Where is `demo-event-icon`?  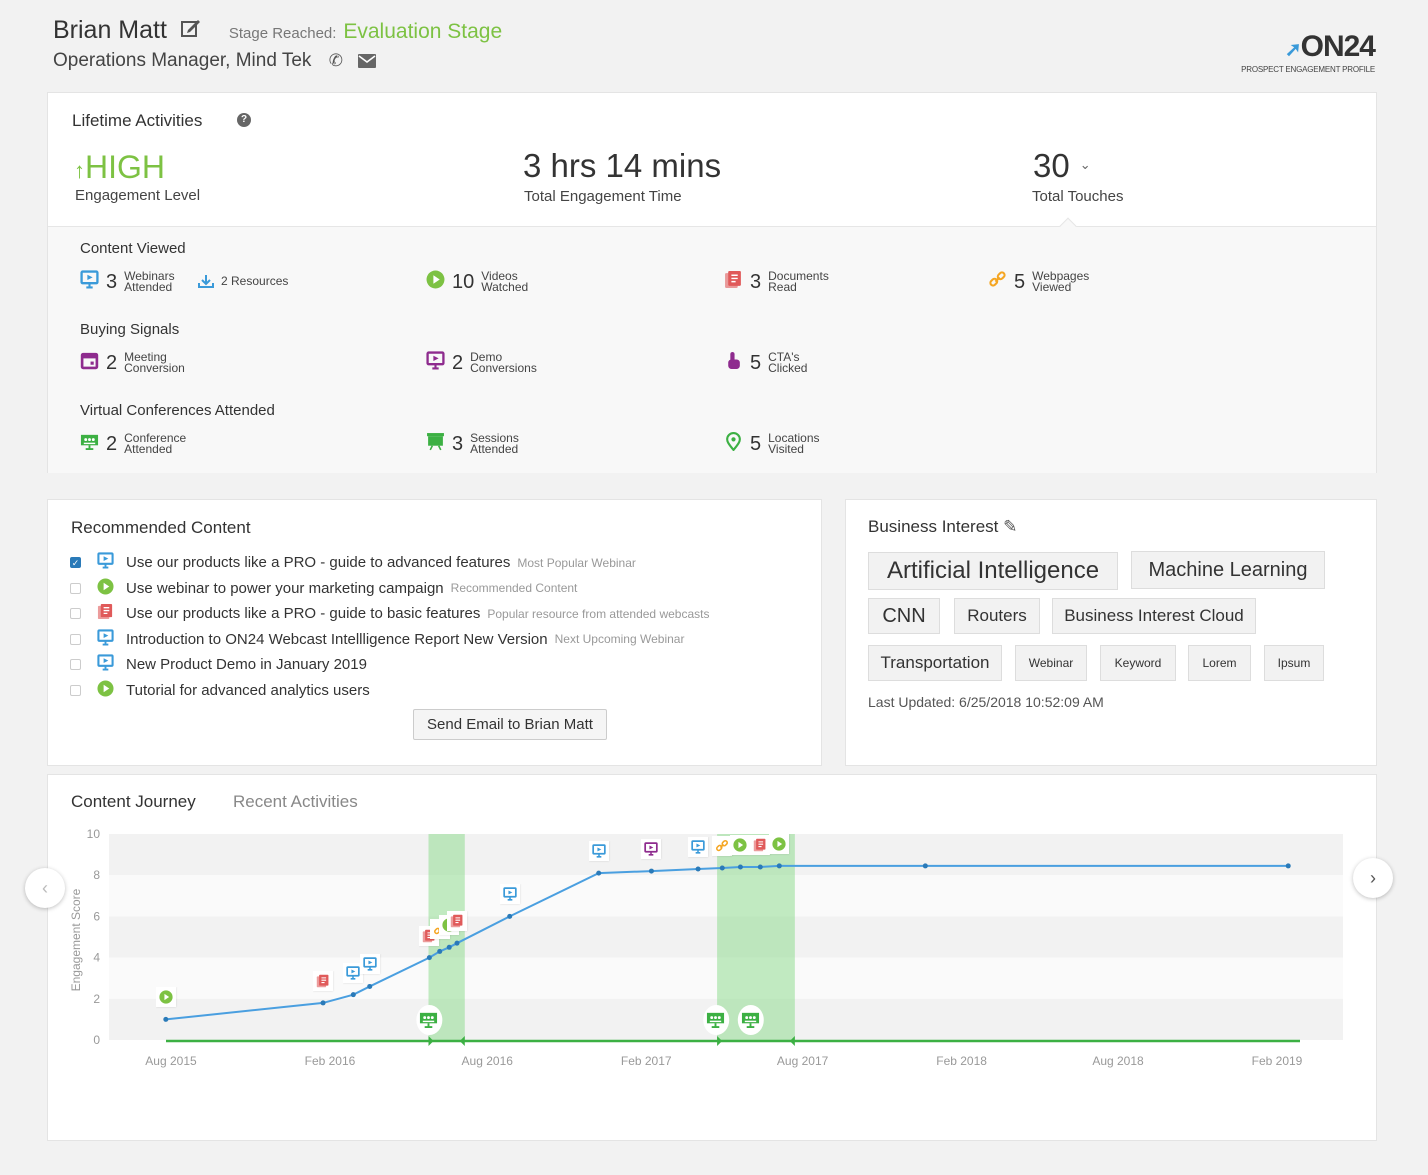
demo-event-icon is located at coordinates (652, 850).